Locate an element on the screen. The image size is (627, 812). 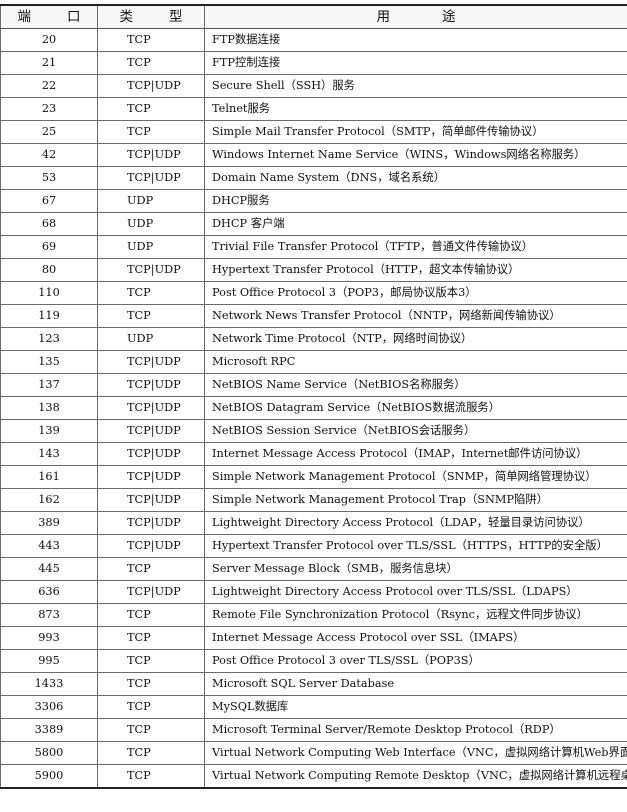
table-row: 3306 TCP MySQL数据库 is located at coordinates (313, 707).